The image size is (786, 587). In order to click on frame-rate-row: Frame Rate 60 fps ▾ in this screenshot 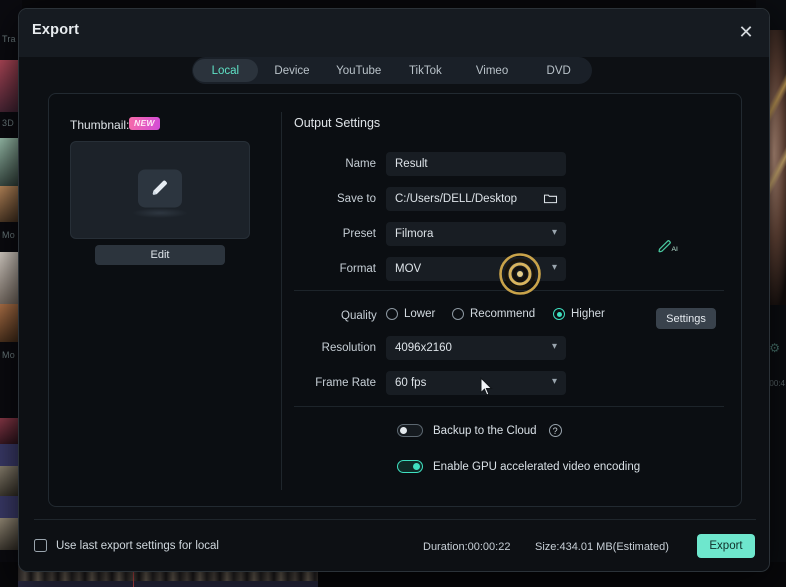, I will do `click(459, 383)`.